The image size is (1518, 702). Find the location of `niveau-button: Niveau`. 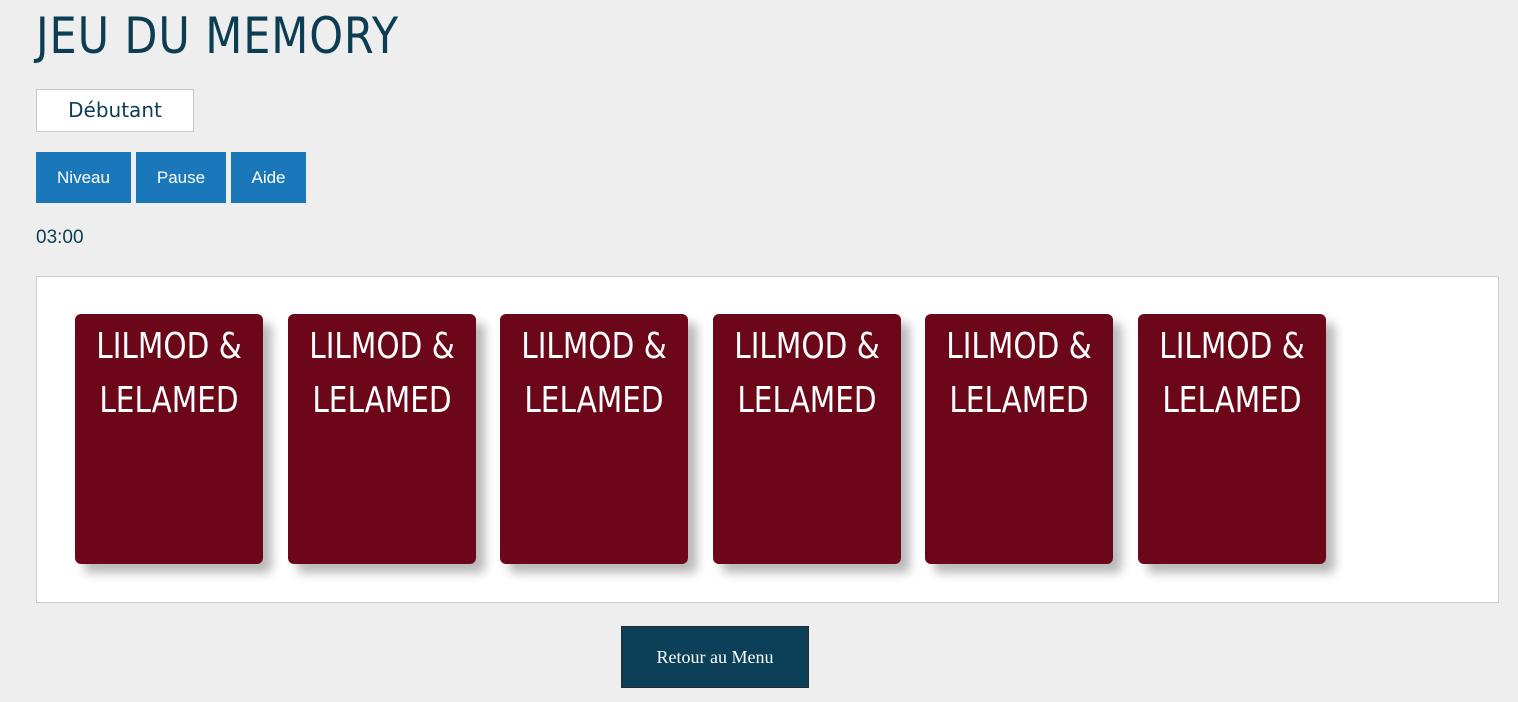

niveau-button: Niveau is located at coordinates (83, 177).